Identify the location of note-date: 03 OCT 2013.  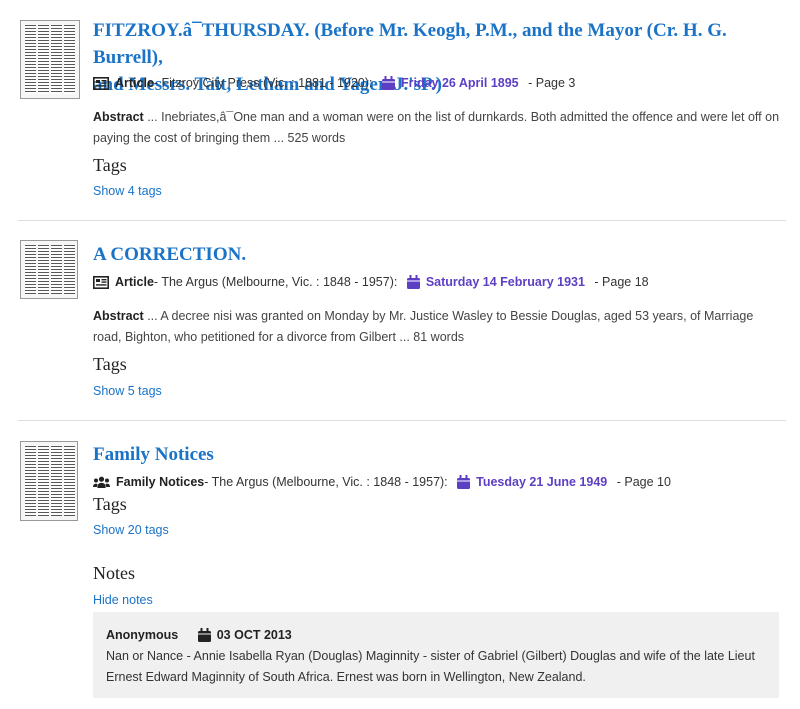
(254, 635).